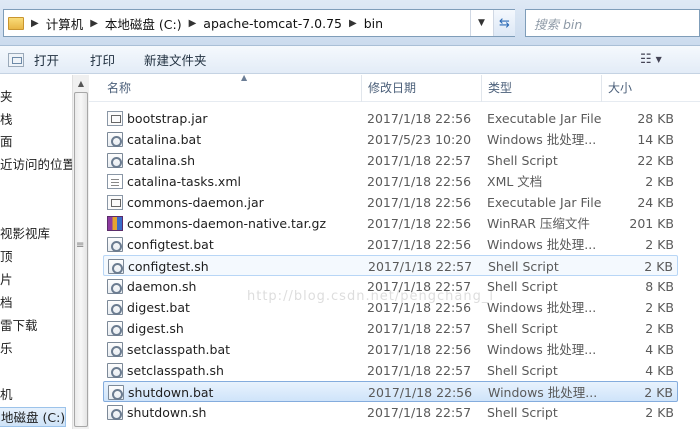  What do you see at coordinates (481, 23) in the screenshot?
I see `address-history-dropdown: ▼` at bounding box center [481, 23].